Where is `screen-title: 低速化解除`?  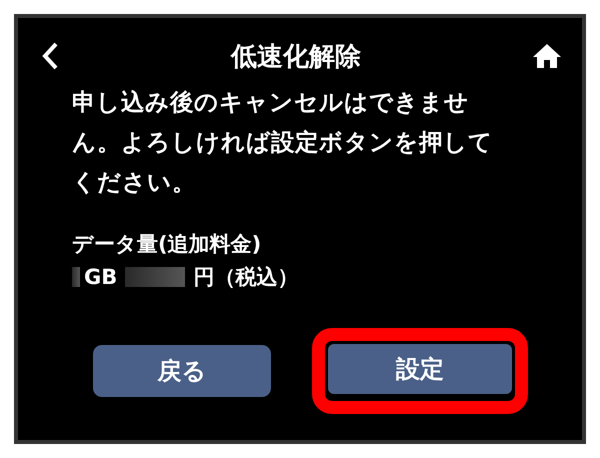 screen-title: 低速化解除 is located at coordinates (296, 57).